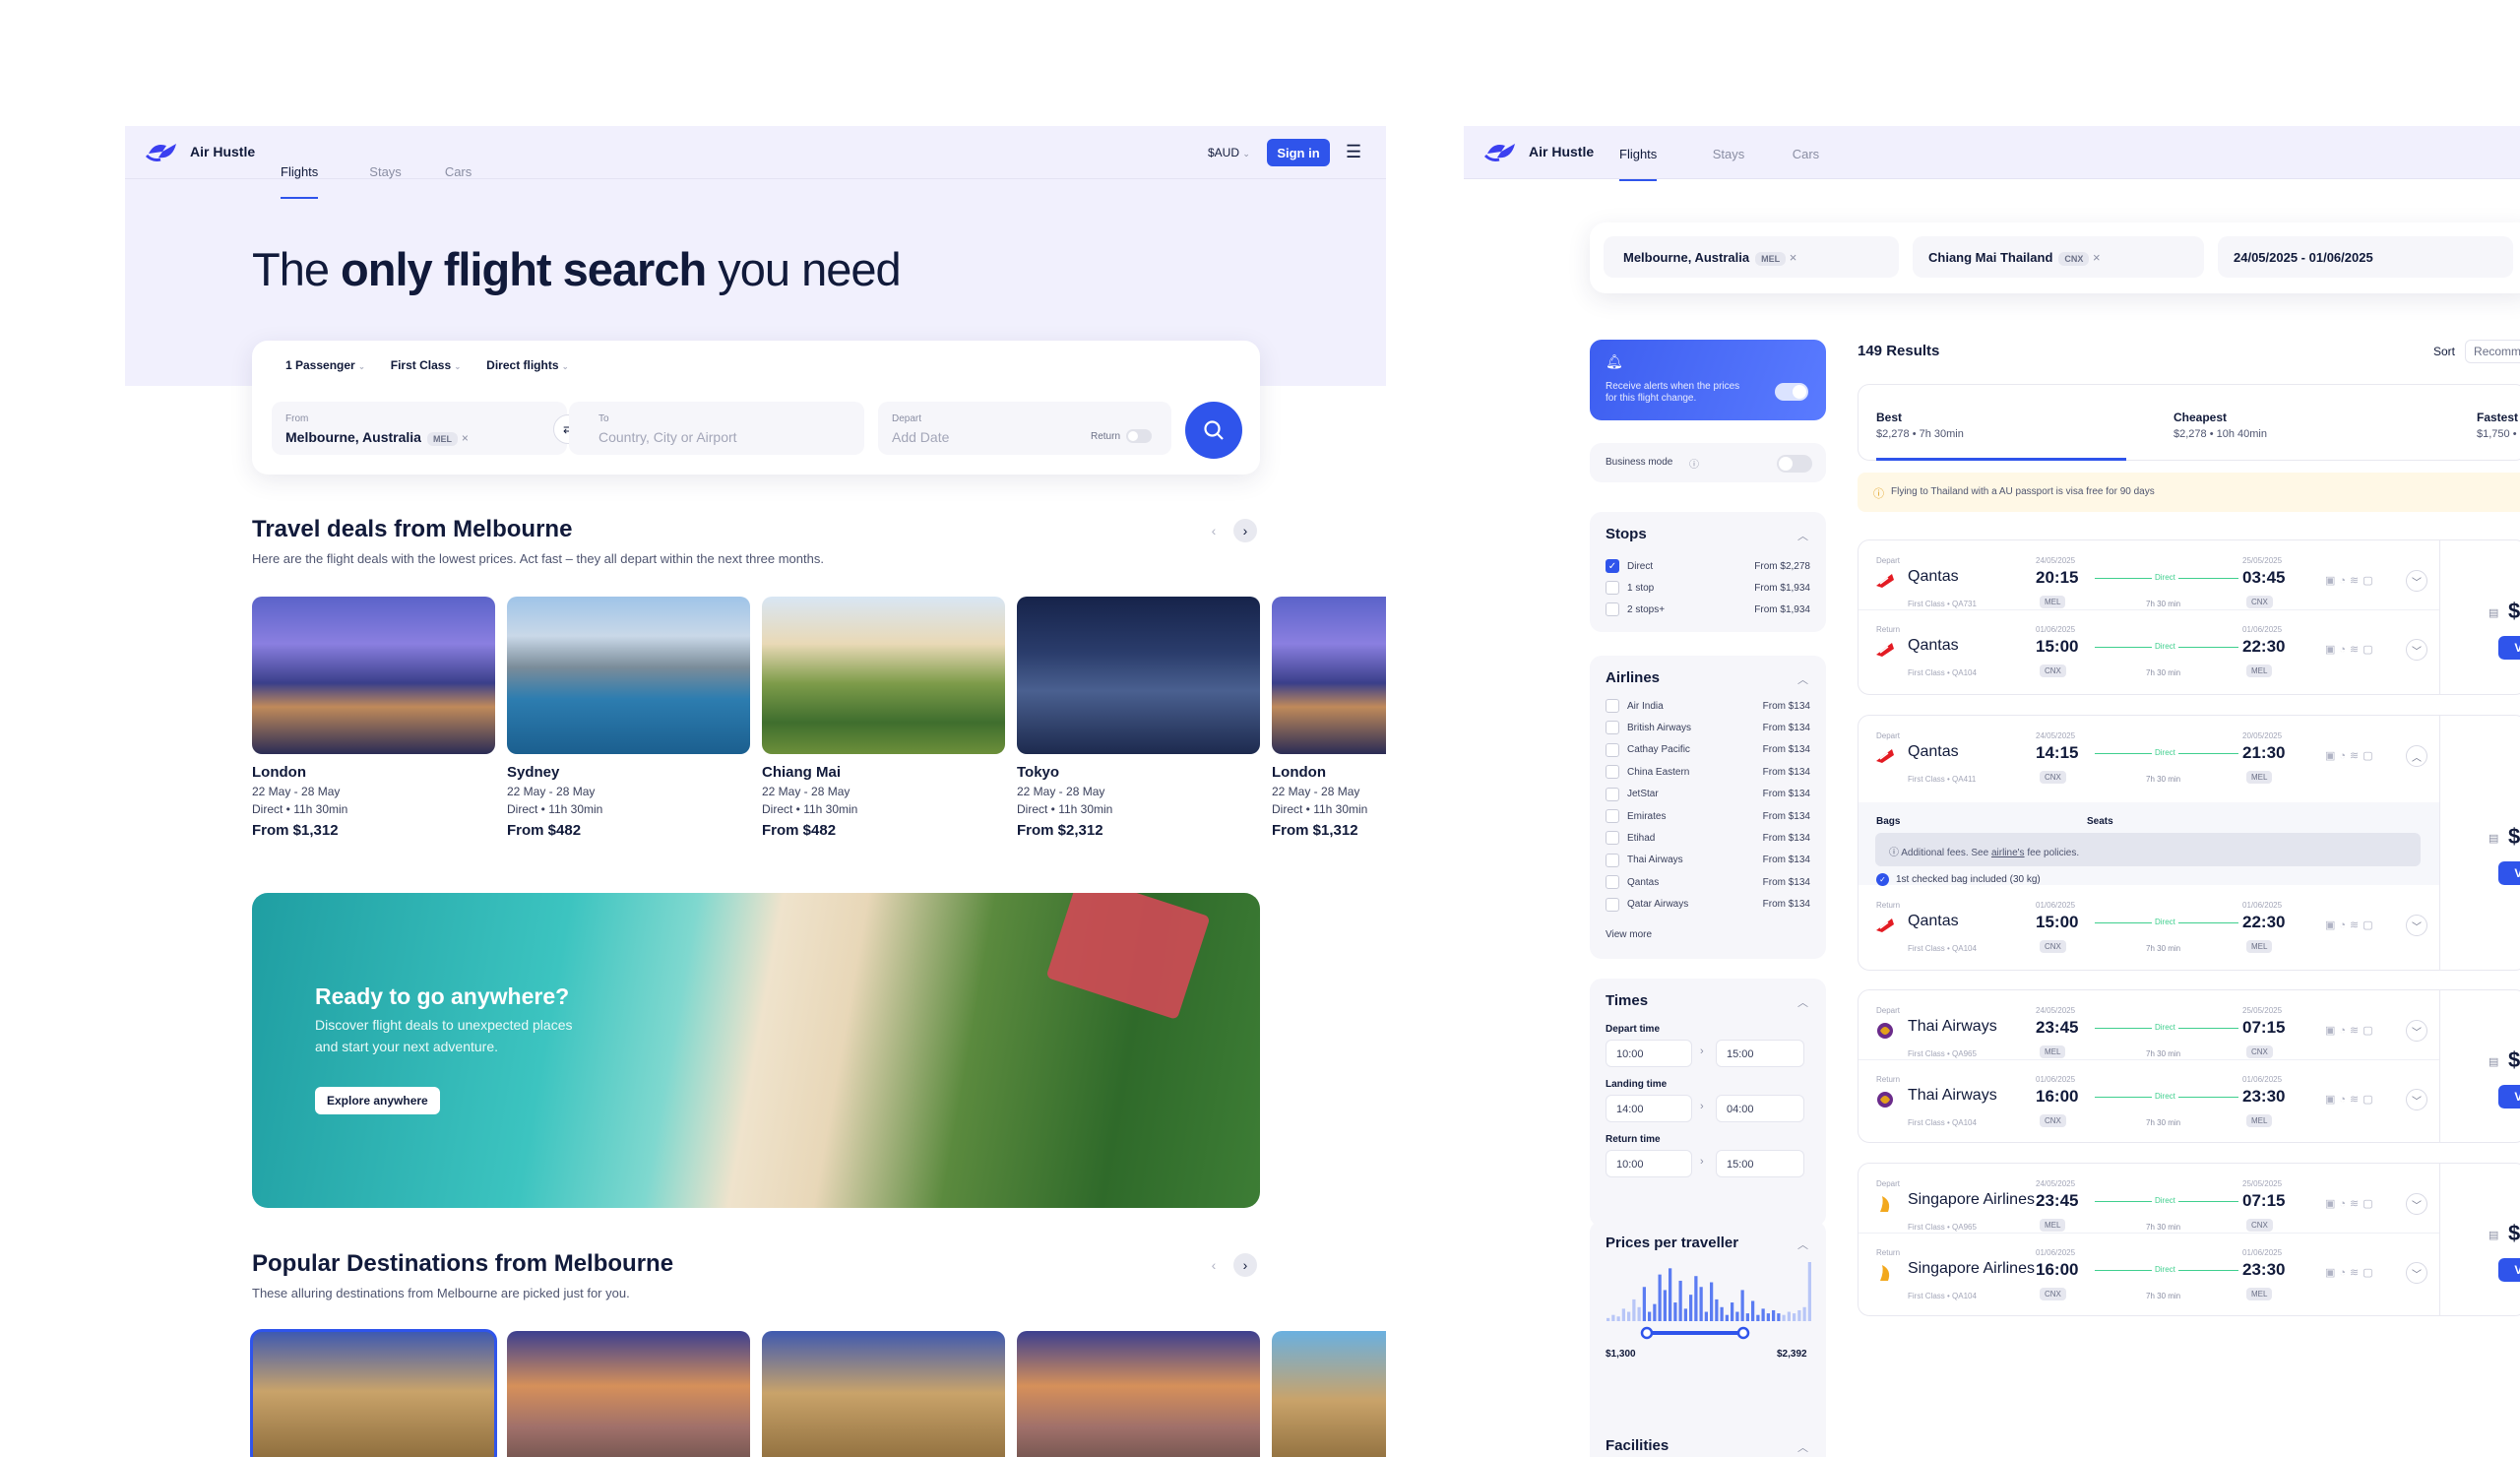 The width and height of the screenshot is (2520, 1457). What do you see at coordinates (2492, 351) in the screenshot?
I see `sort-select: Recomm` at bounding box center [2492, 351].